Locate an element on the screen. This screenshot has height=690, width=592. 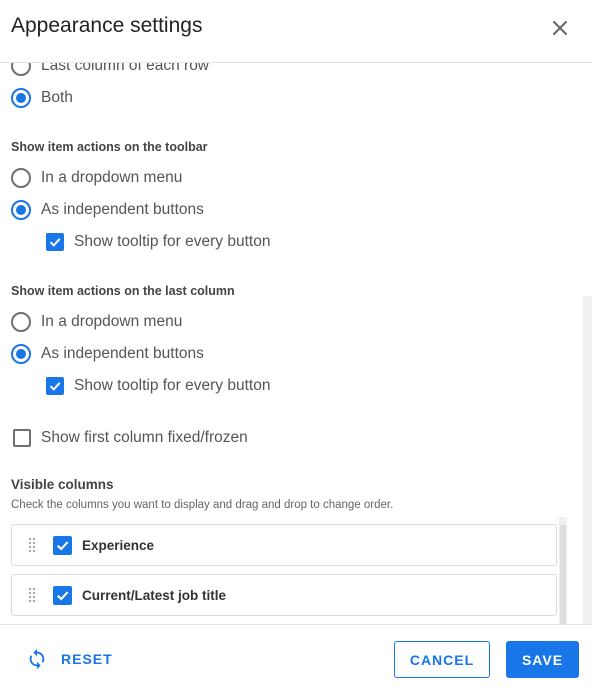
toolbar-actions-title: Show item actions on the toolbar is located at coordinates (109, 147).